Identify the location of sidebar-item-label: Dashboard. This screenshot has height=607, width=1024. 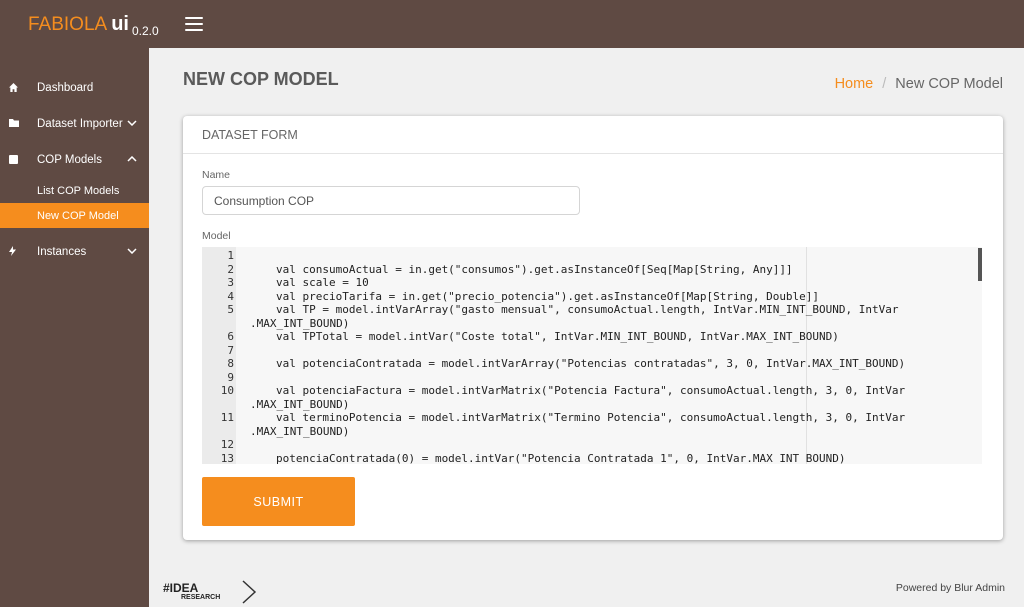
(65, 88).